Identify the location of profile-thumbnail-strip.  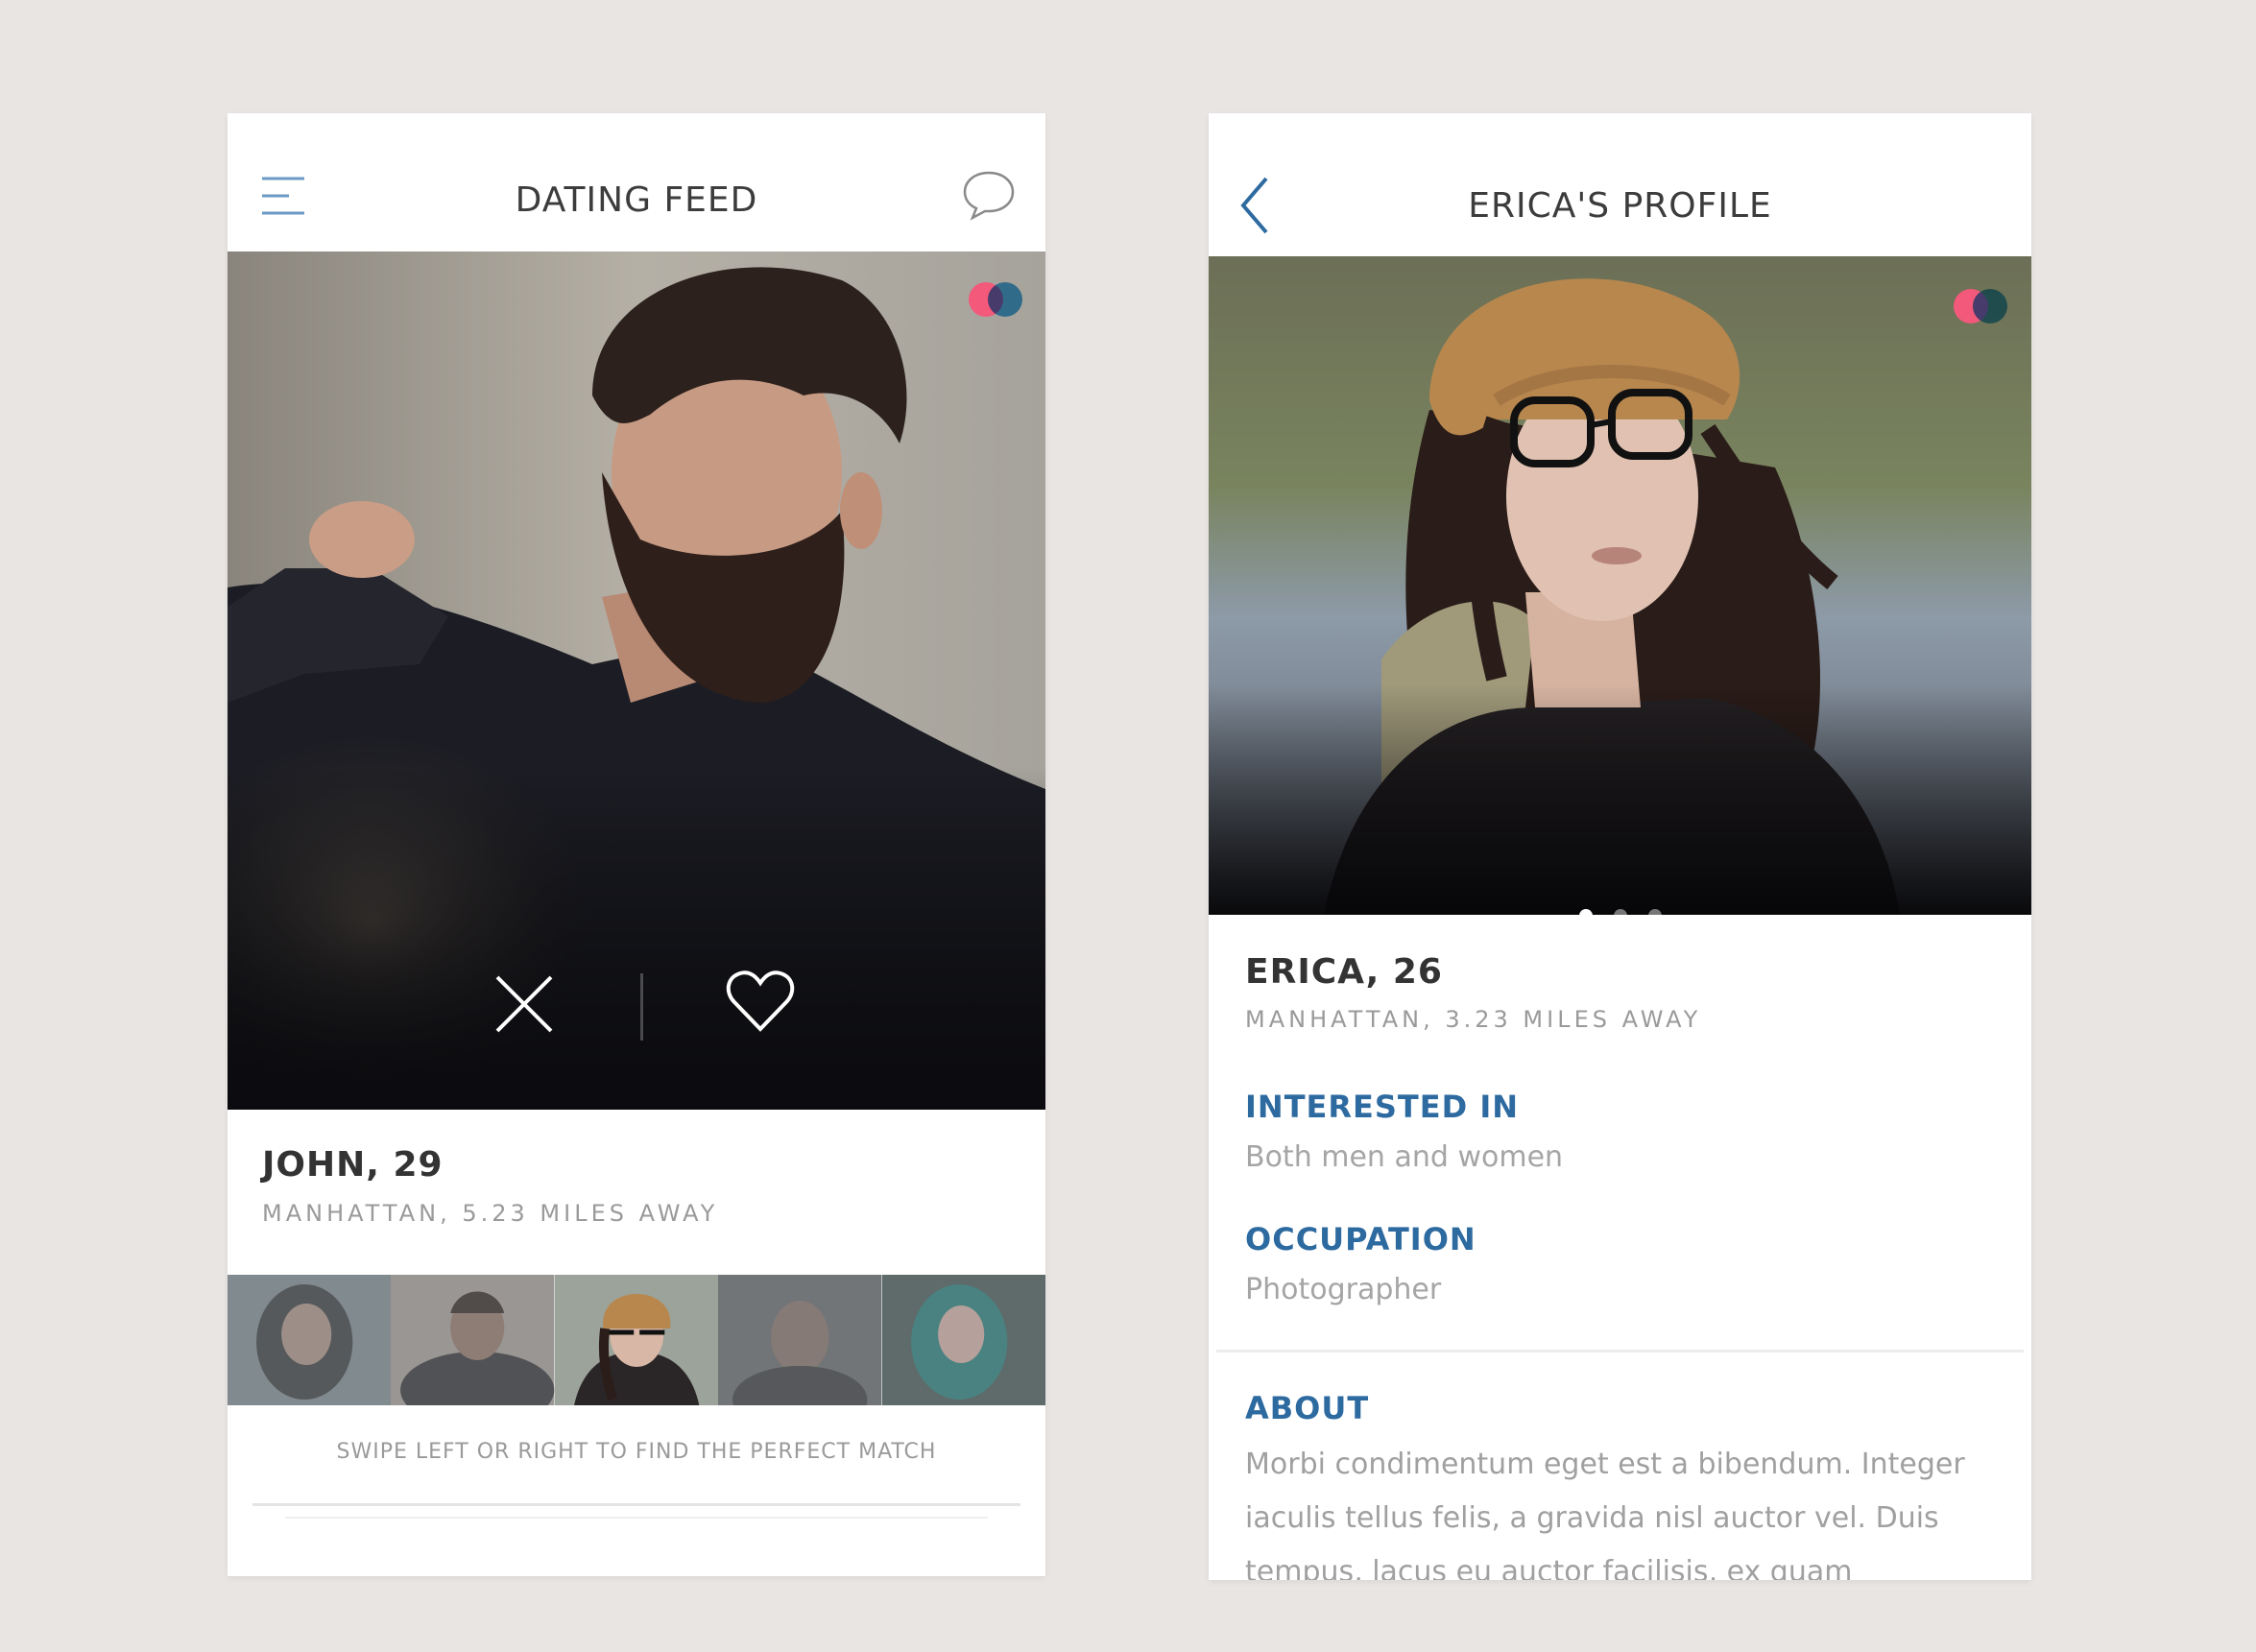
(636, 1340).